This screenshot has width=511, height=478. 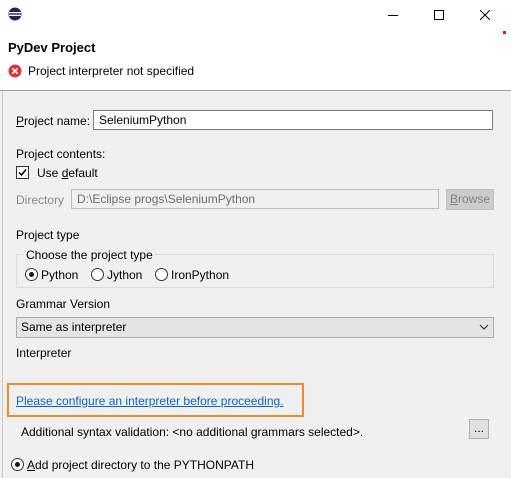 I want to click on window-edge-marker, so click(x=504, y=32).